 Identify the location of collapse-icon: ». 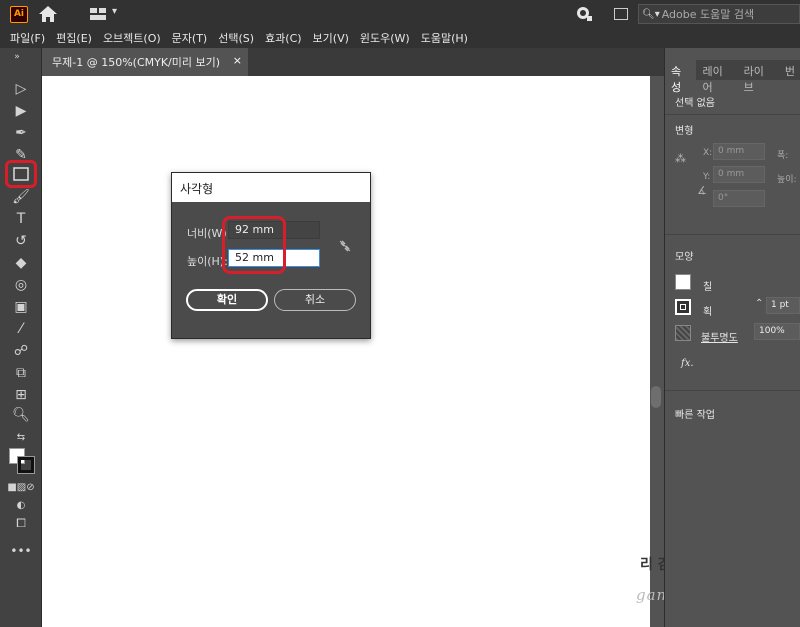
(17, 57).